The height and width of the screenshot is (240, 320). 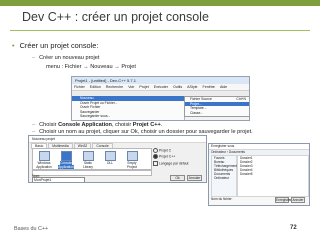 I want to click on project-type-empty: Empty Project, so click(x=132, y=160).